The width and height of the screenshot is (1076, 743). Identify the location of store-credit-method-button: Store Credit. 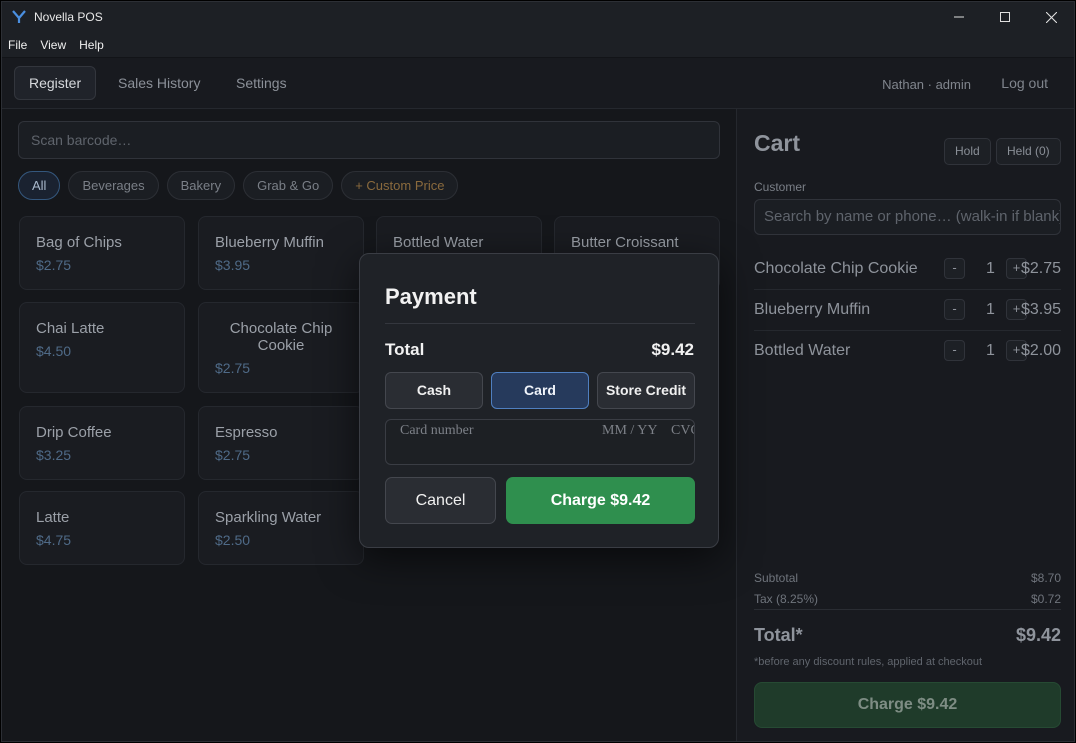
(646, 390).